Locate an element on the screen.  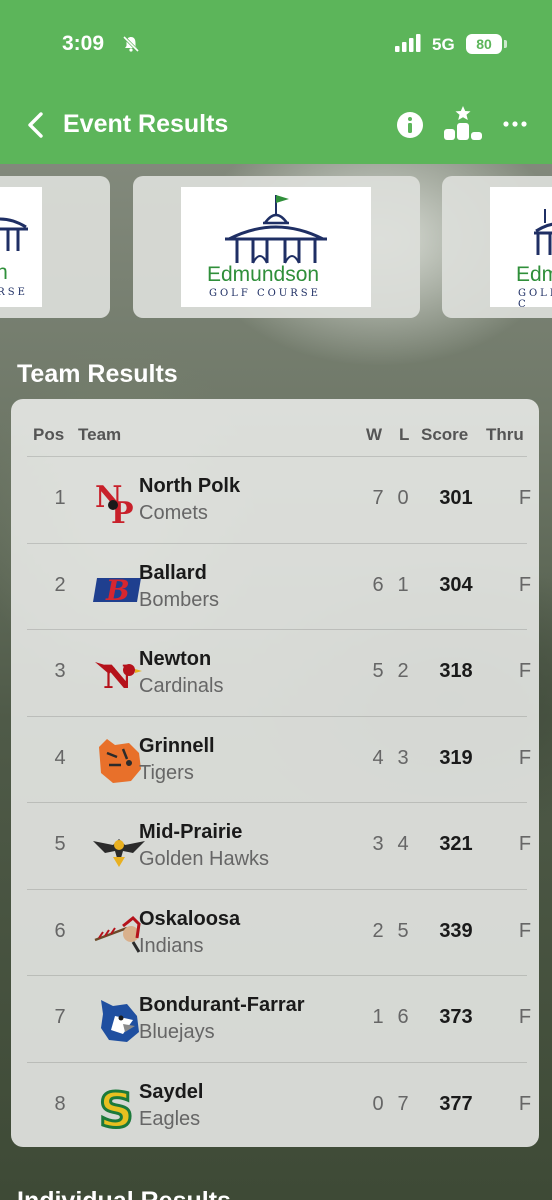
table-row: 8 S Saydel Eagles 0 7 377 F is located at coordinates (279, 1105).